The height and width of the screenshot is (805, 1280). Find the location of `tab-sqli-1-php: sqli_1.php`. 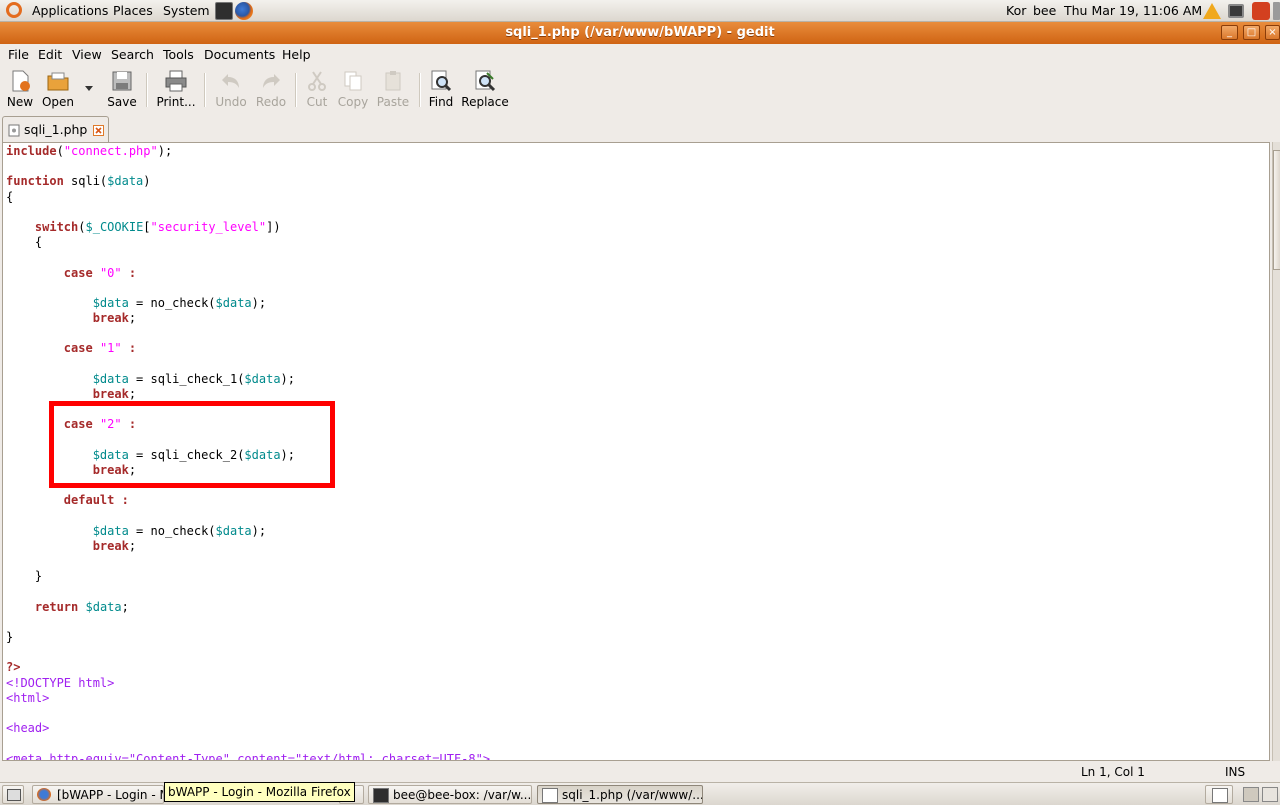

tab-sqli-1-php: sqli_1.php is located at coordinates (55, 129).